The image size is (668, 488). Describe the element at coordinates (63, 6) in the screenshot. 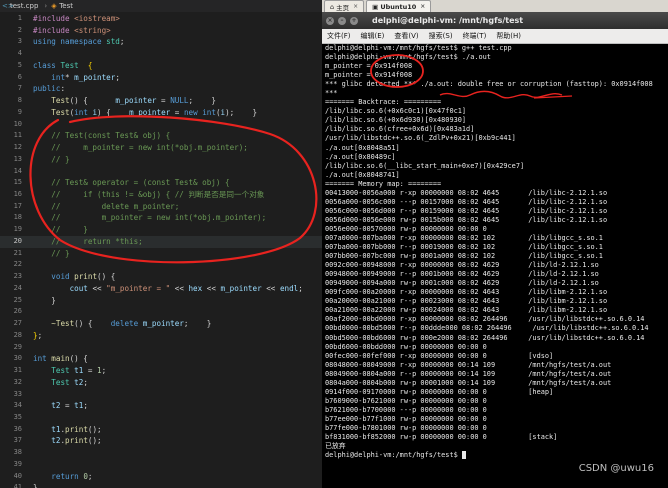

I see `breadcrumb: ◈ Test` at that location.